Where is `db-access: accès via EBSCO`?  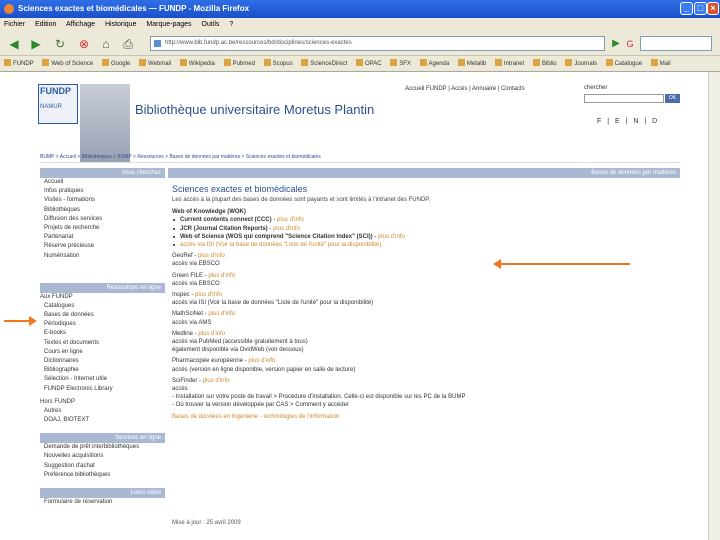 db-access: accès via EBSCO is located at coordinates (424, 284).